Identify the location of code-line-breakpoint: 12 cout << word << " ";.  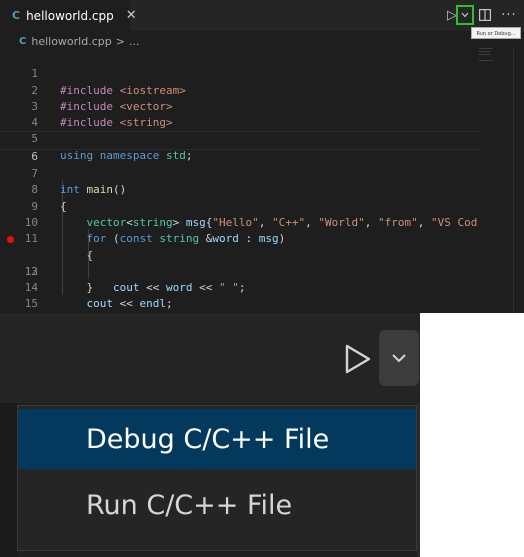
(240, 262).